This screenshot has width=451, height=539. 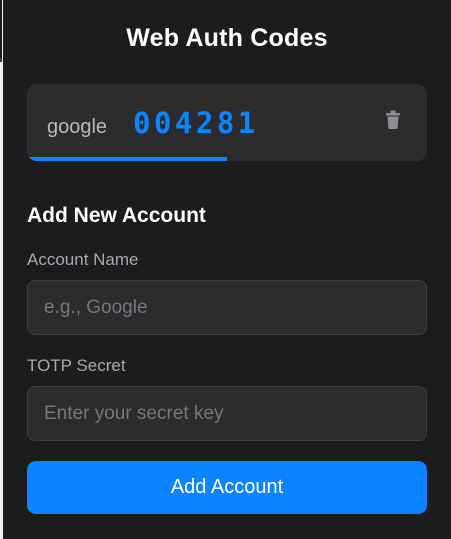 What do you see at coordinates (227, 38) in the screenshot?
I see `page-title: Web Auth Codes` at bounding box center [227, 38].